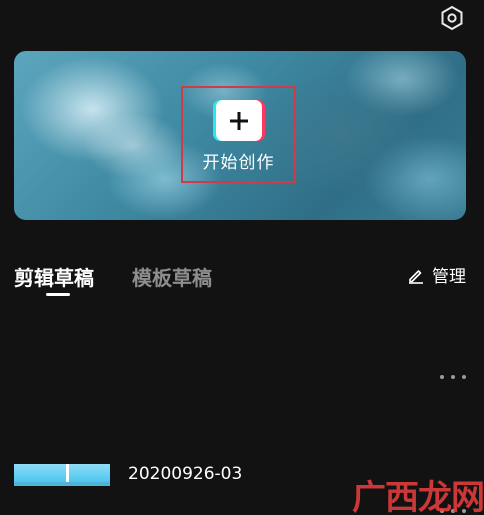 This screenshot has height=515, width=484. What do you see at coordinates (416, 276) in the screenshot?
I see `pencil-icon` at bounding box center [416, 276].